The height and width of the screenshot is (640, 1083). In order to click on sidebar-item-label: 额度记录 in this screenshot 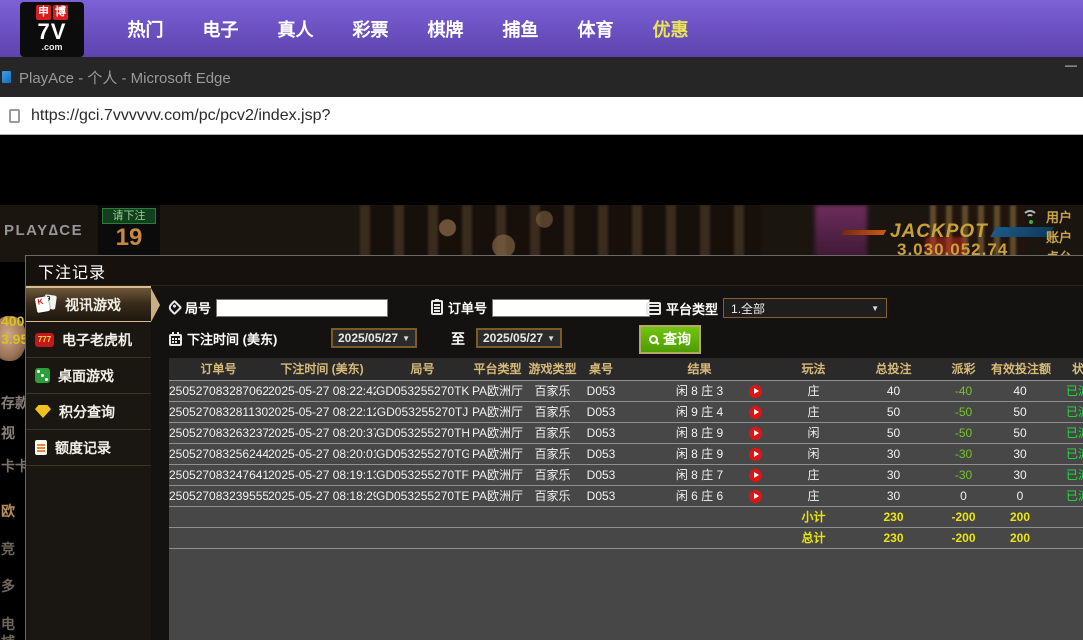, I will do `click(83, 447)`.